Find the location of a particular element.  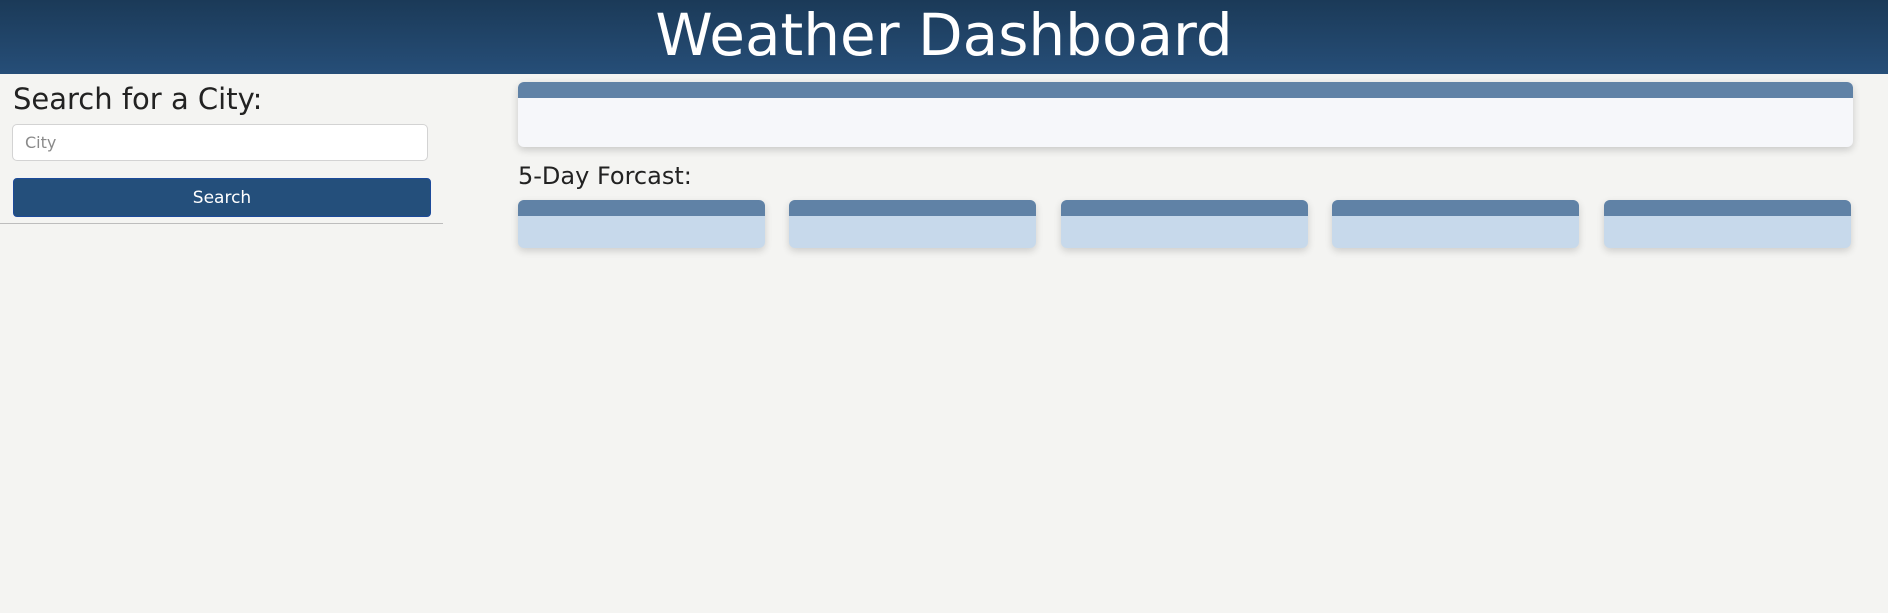

search-button: Search is located at coordinates (222, 197).